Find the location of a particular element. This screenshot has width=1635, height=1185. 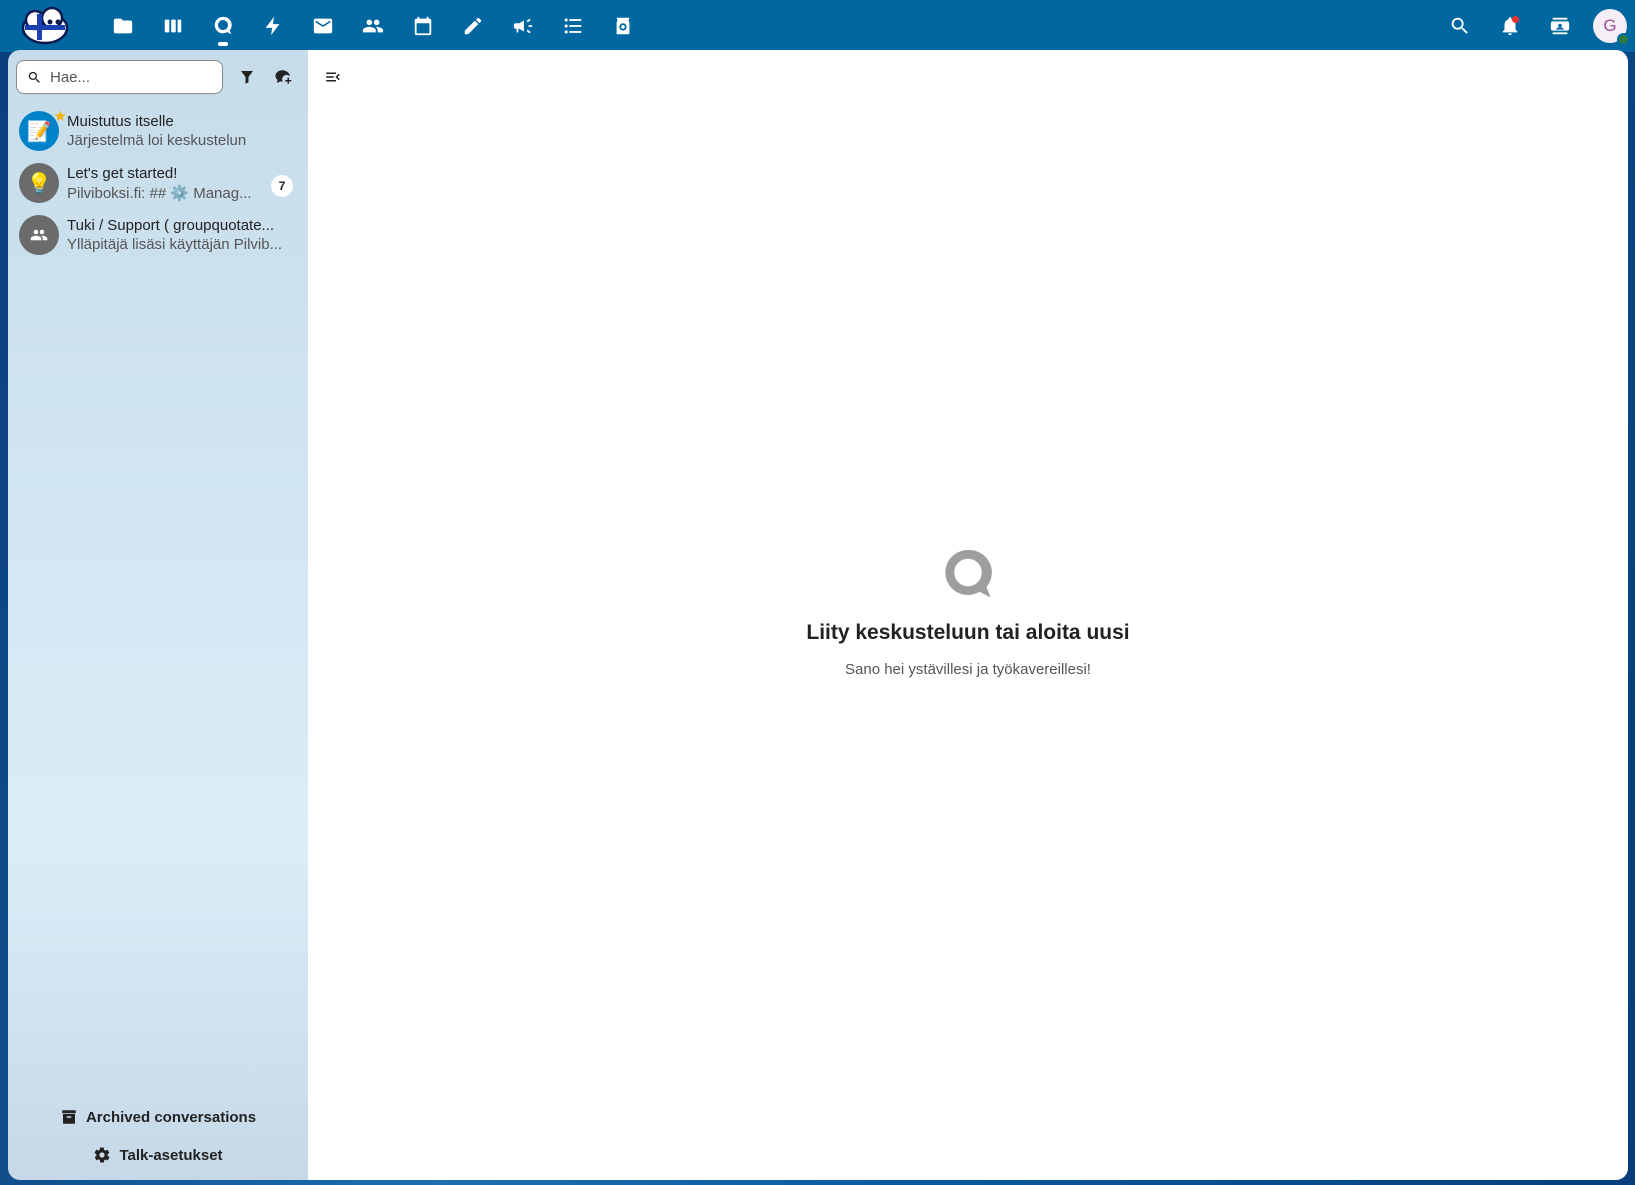

favorite-star-icon: ★ is located at coordinates (60, 116).